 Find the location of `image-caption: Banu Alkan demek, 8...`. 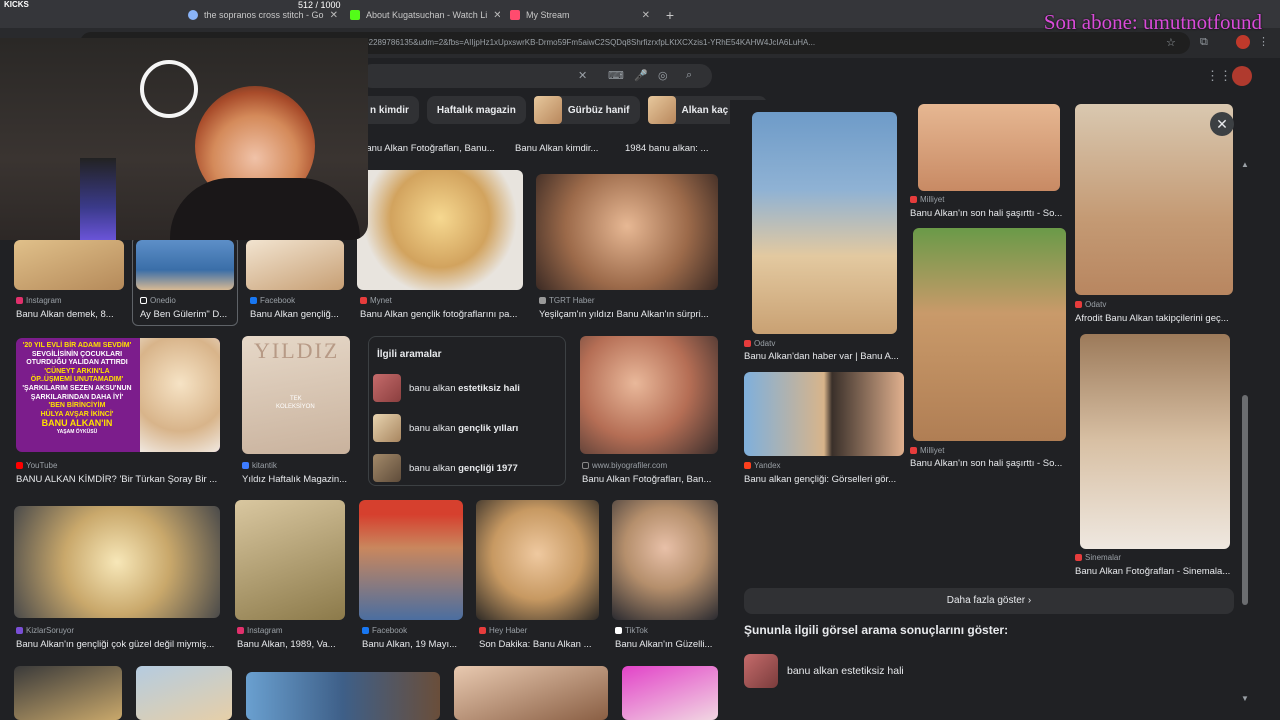

image-caption: Banu Alkan demek, 8... is located at coordinates (71, 314).